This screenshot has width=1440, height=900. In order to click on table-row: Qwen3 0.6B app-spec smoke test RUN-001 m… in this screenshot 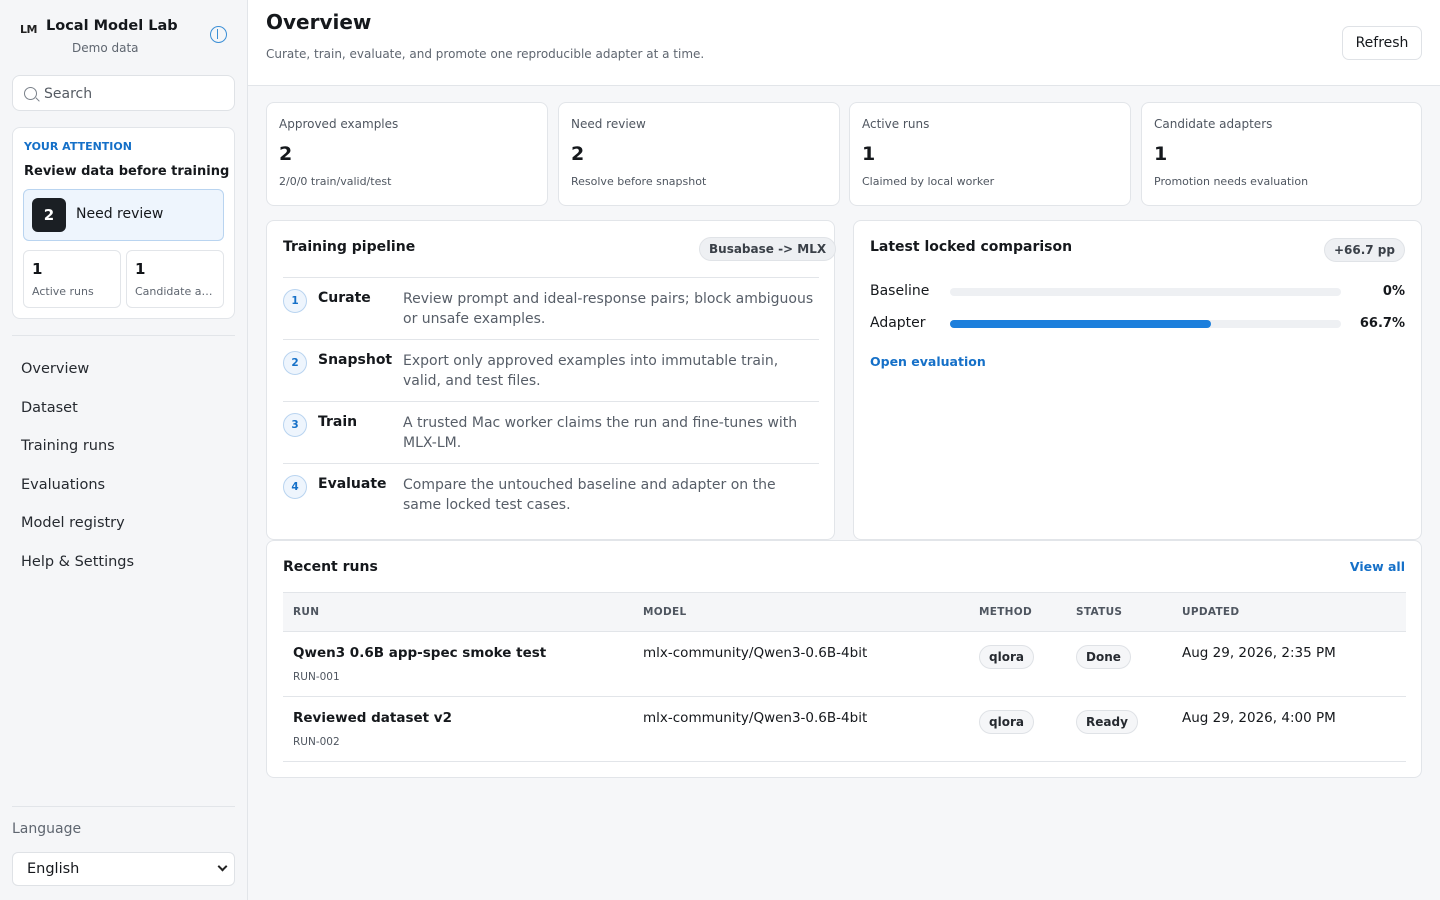, I will do `click(844, 664)`.